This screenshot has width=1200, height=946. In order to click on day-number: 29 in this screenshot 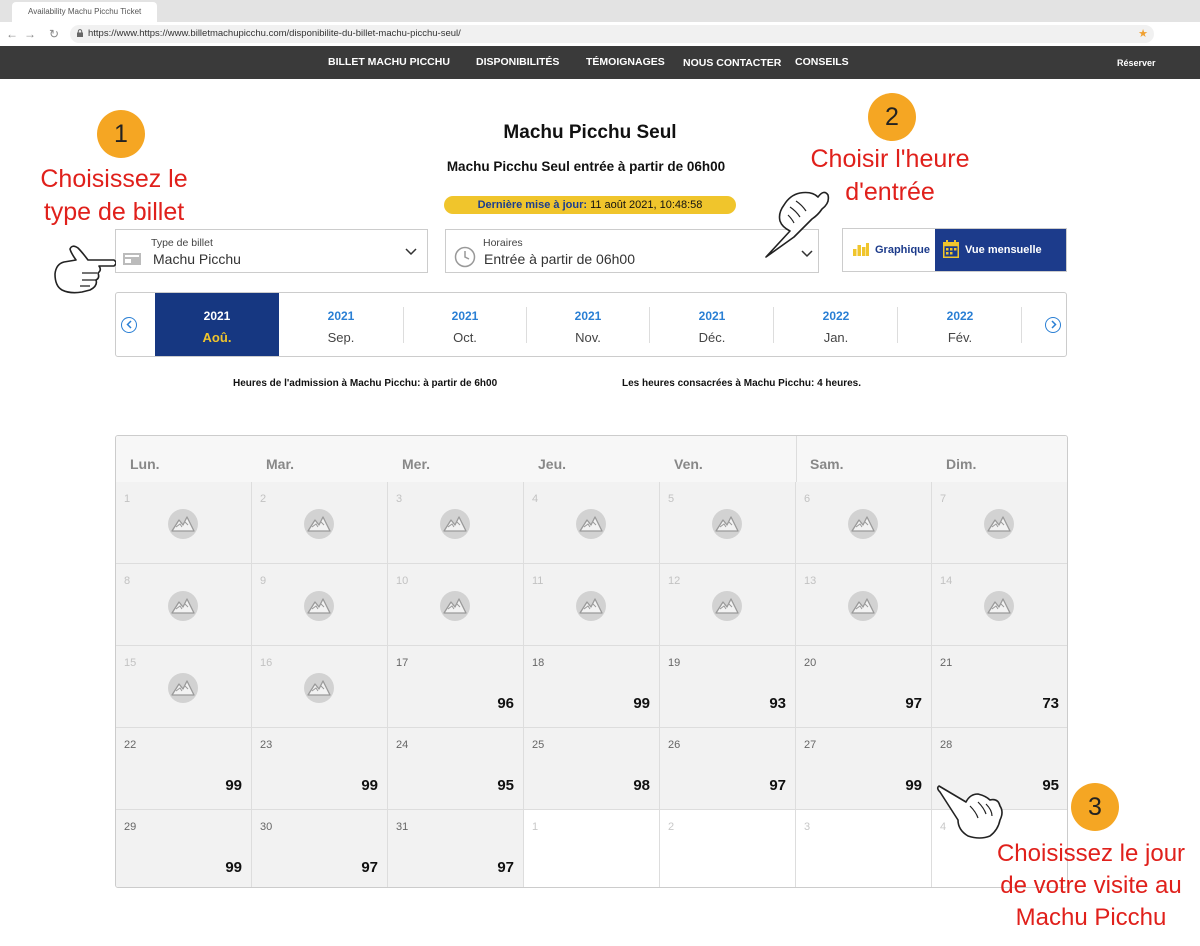, I will do `click(130, 827)`.